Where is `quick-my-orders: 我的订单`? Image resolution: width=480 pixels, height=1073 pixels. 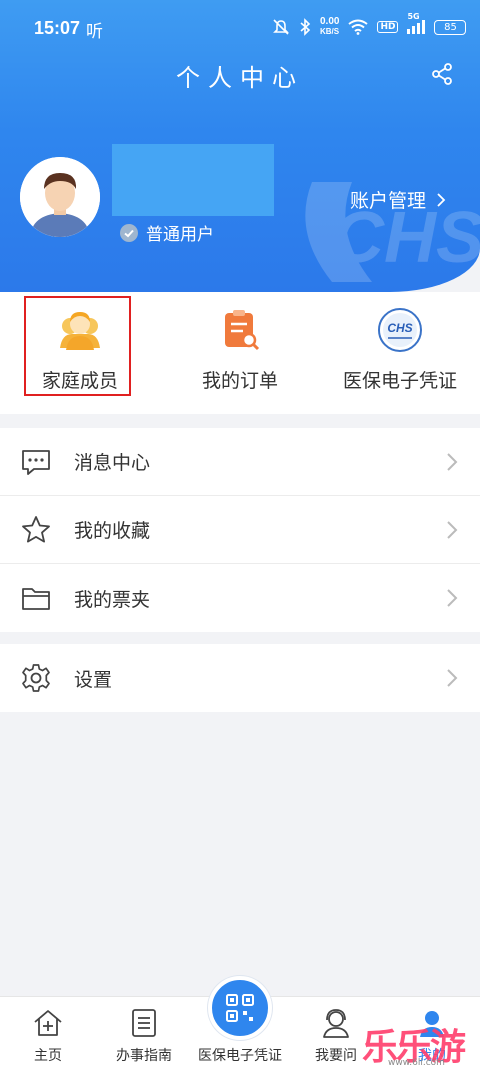 quick-my-orders: 我的订单 is located at coordinates (240, 353).